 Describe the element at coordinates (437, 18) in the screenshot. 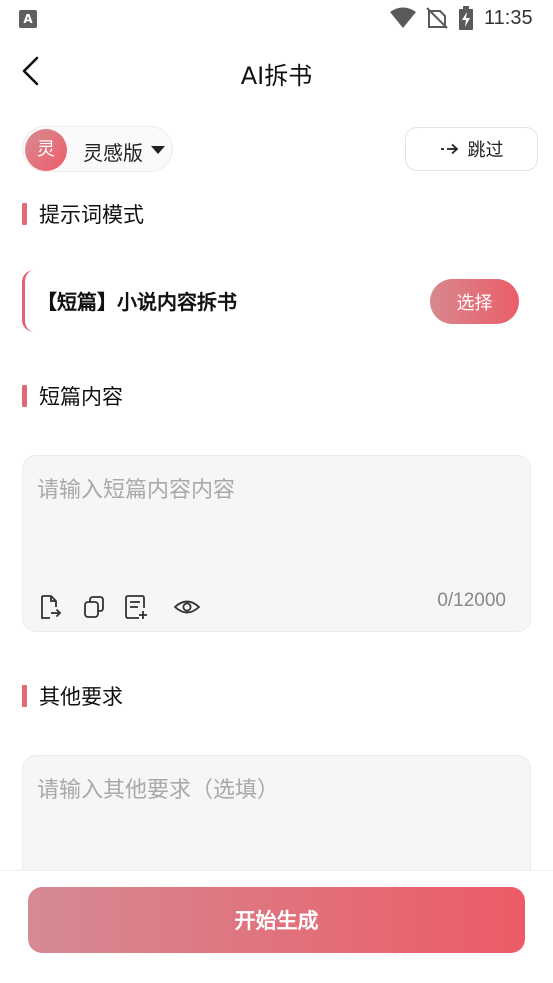

I see `no-sim-icon` at that location.